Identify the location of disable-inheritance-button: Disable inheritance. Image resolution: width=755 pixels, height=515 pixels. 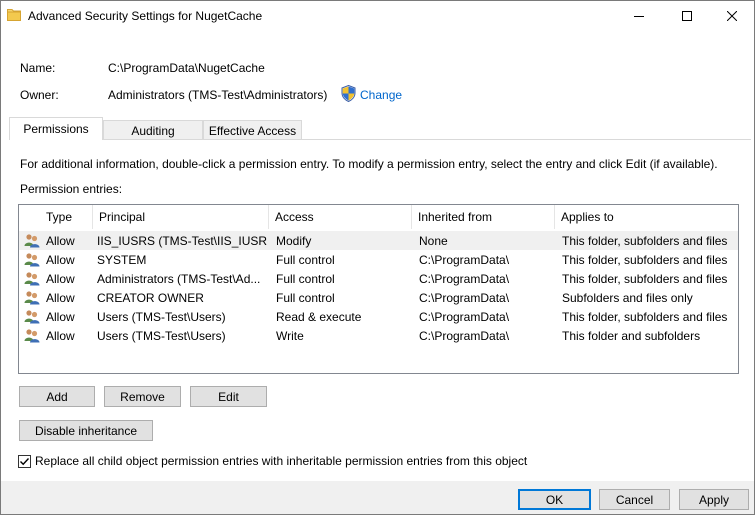
(86, 430).